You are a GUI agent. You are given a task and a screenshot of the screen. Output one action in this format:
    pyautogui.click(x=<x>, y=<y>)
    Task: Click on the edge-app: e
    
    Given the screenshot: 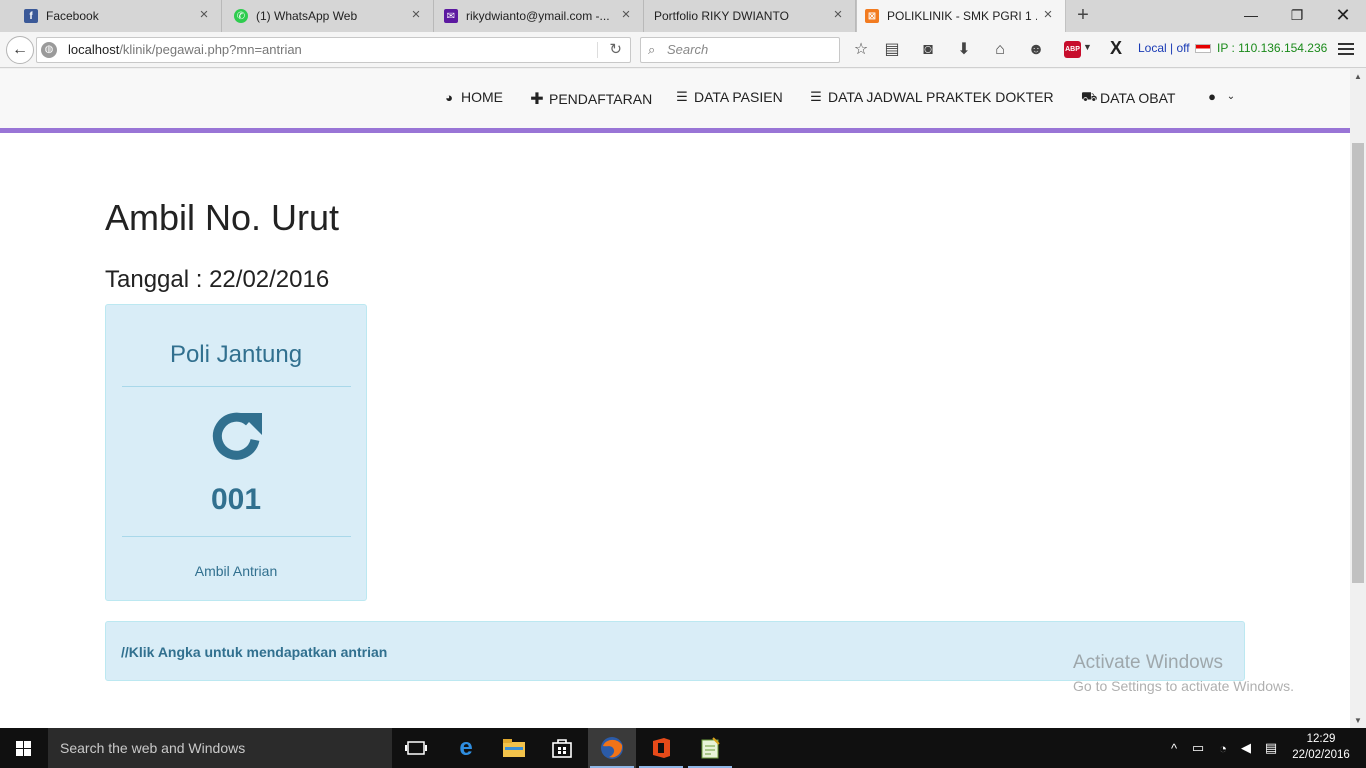 What is the action you would take?
    pyautogui.click(x=466, y=748)
    